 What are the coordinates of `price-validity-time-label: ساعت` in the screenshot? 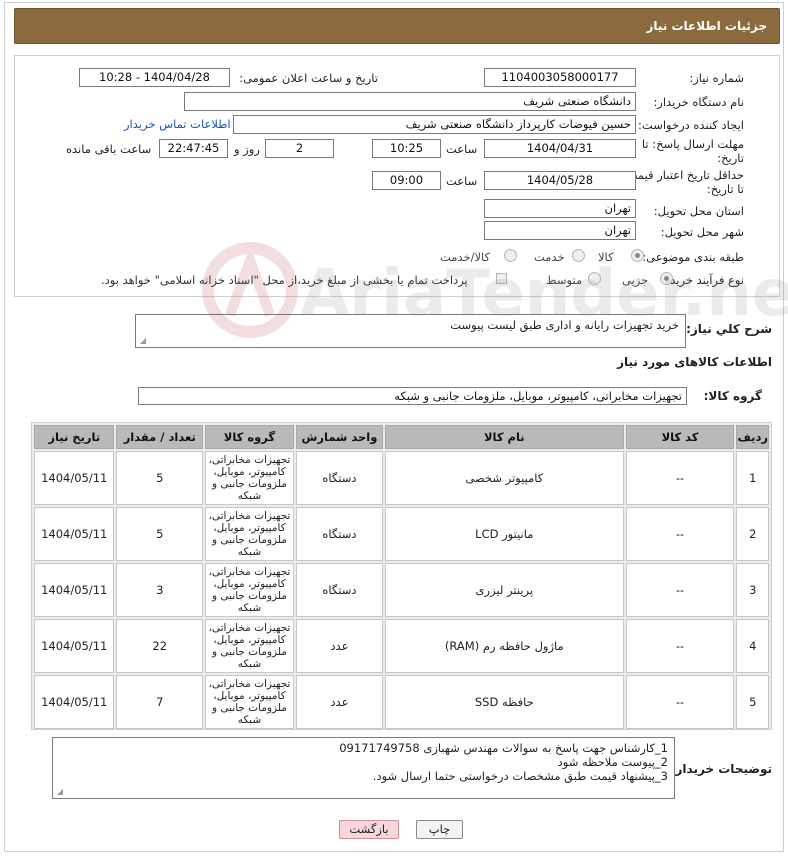 It's located at (462, 181).